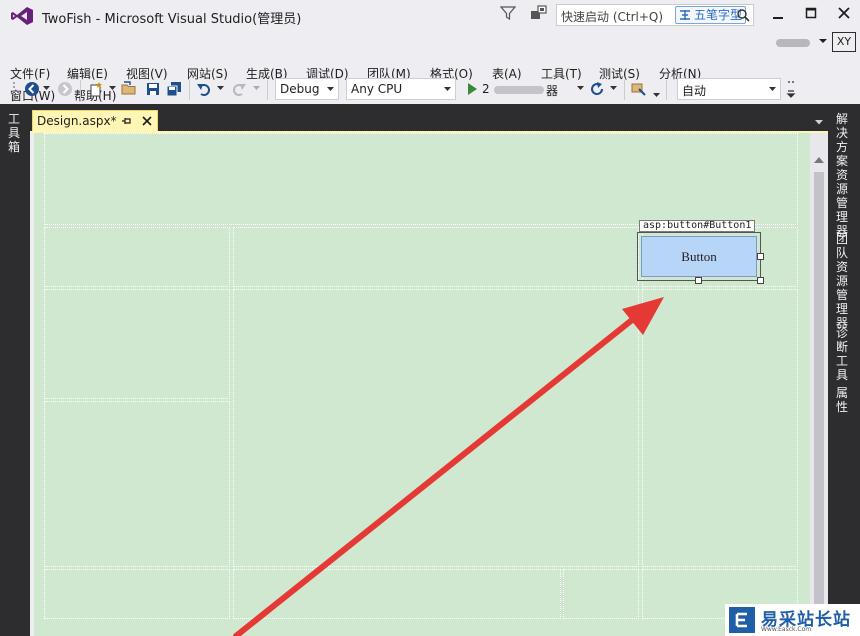  What do you see at coordinates (508, 13) in the screenshot?
I see `notification-filter-icon` at bounding box center [508, 13].